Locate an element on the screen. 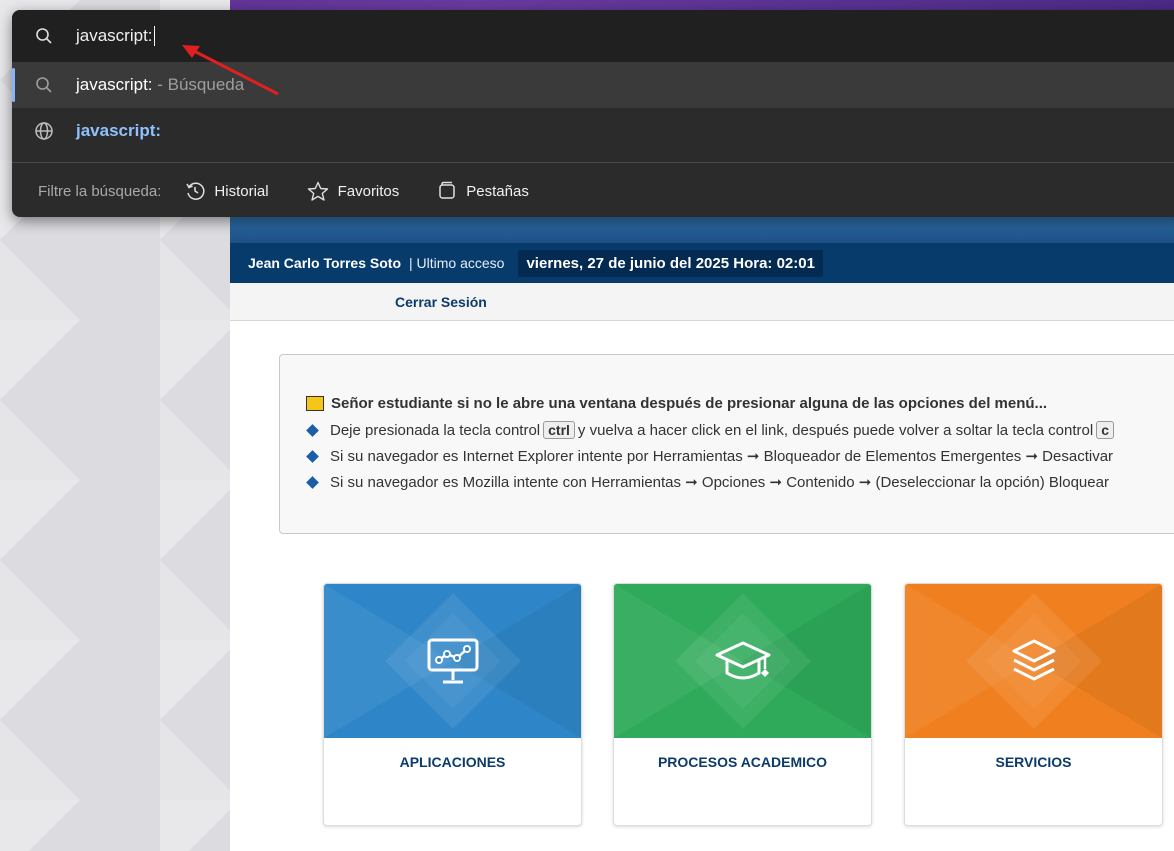 Image resolution: width=1174 pixels, height=851 pixels. address-input: javascript: is located at coordinates (114, 36).